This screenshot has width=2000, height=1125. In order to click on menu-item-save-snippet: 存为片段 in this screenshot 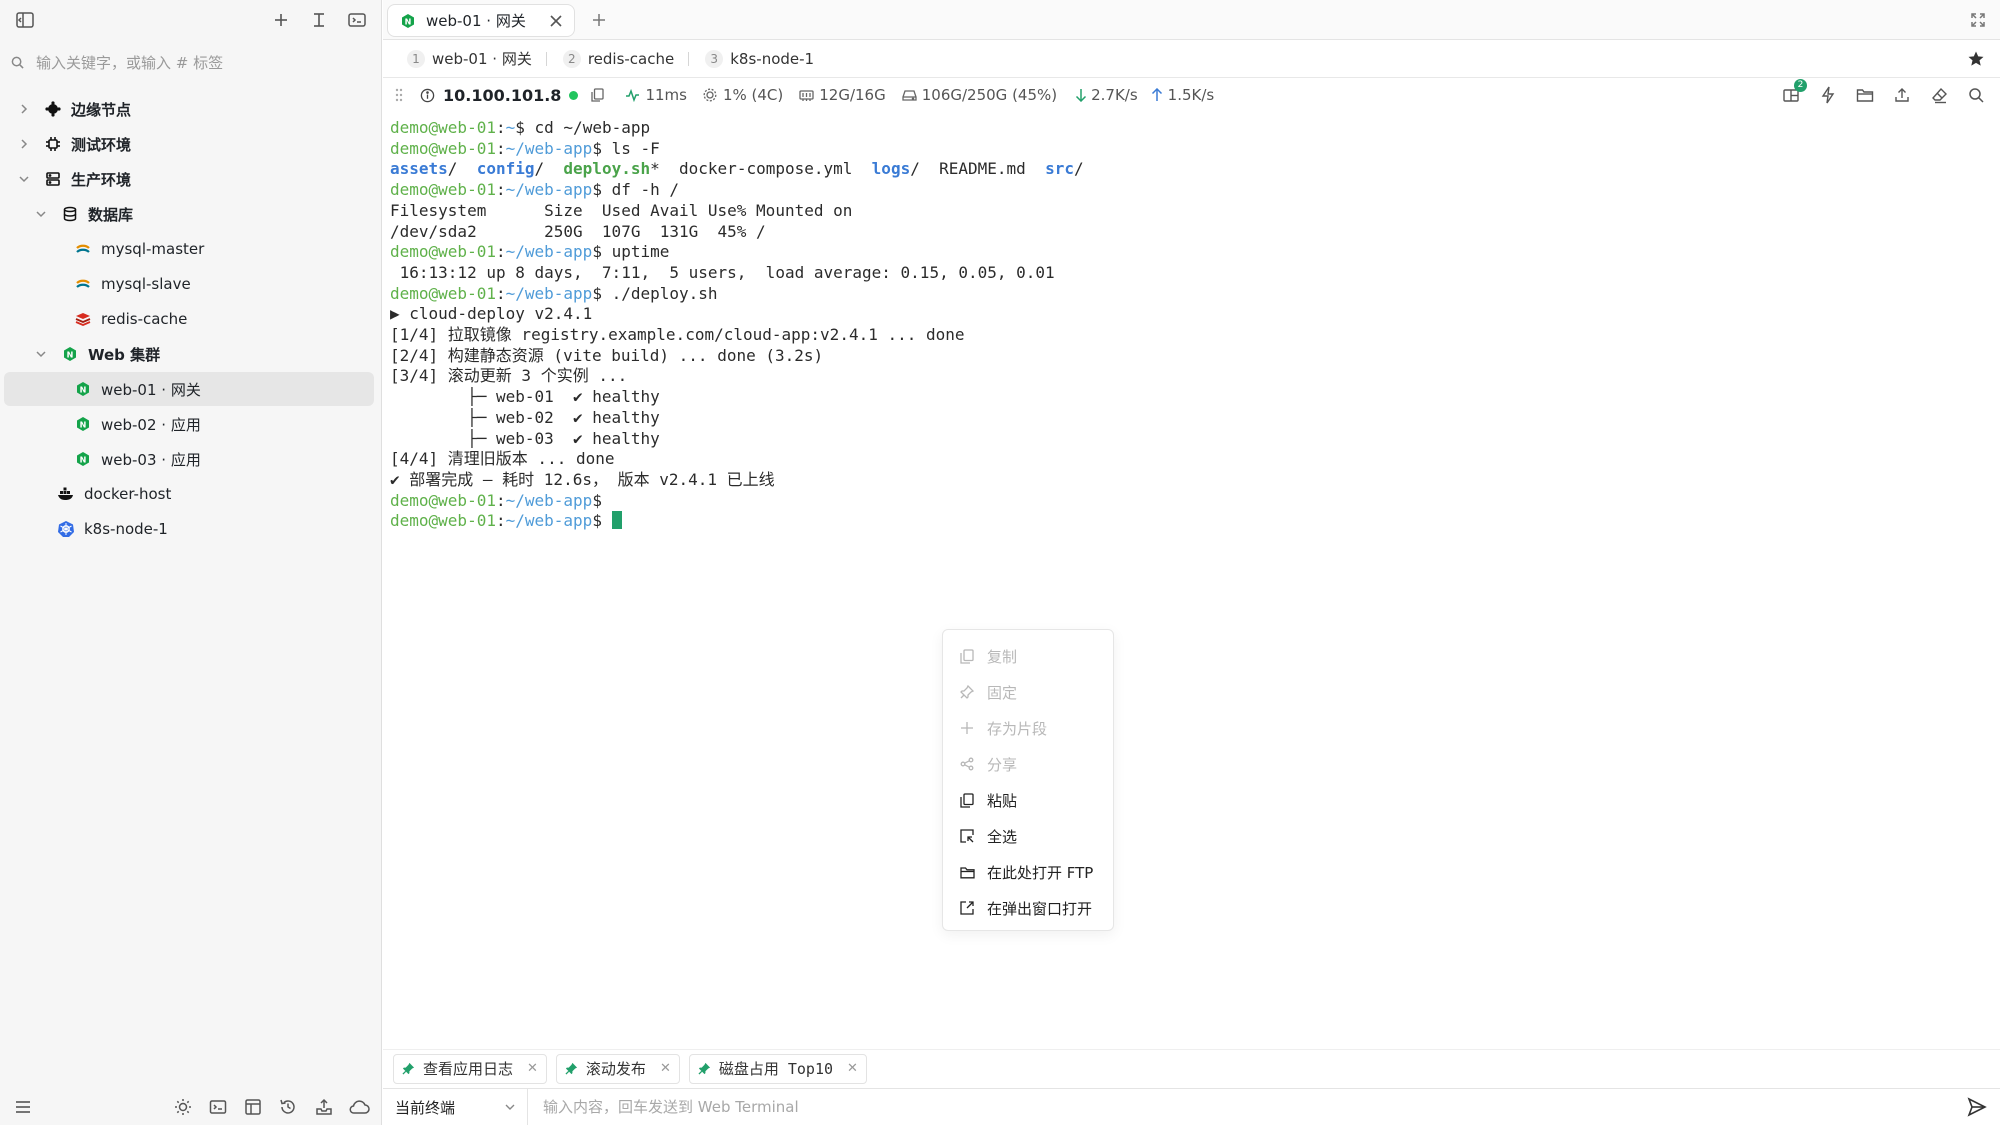, I will do `click(1028, 728)`.